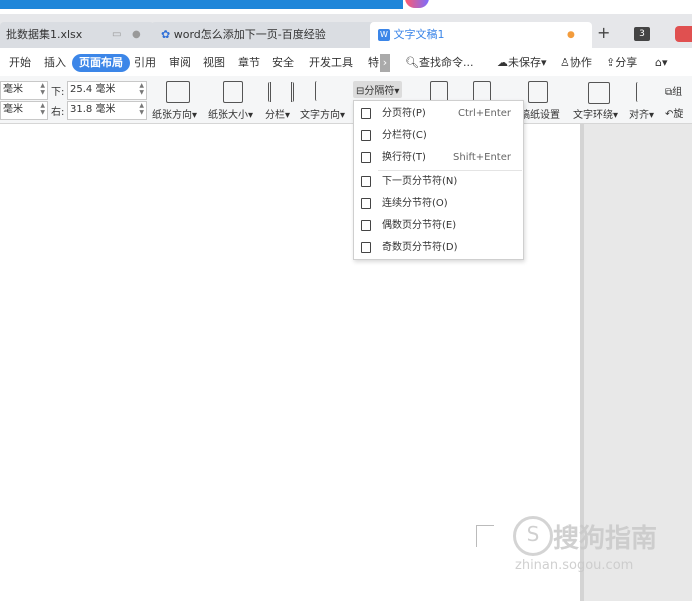  I want to click on menu-item-line-break: 换行符(T) Shift+Enter, so click(438, 158).